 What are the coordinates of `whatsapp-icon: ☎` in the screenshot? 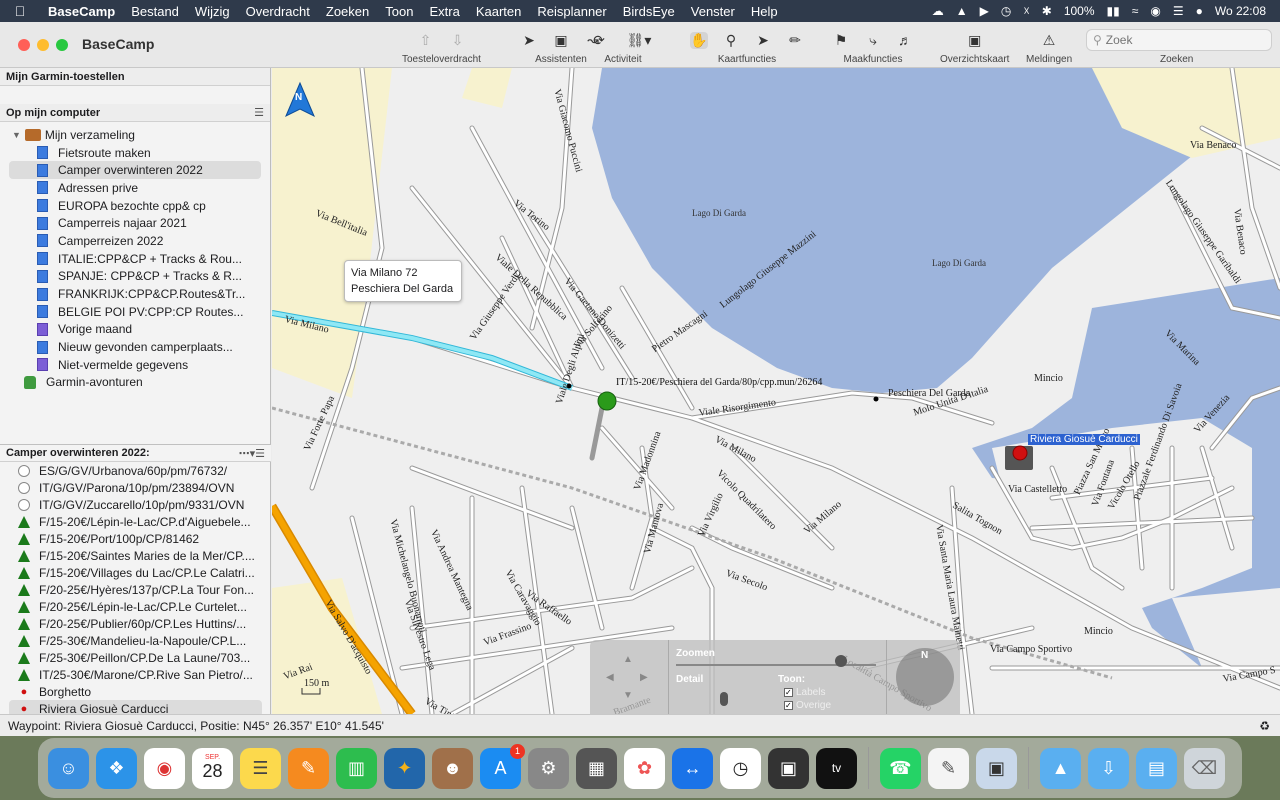 It's located at (900, 768).